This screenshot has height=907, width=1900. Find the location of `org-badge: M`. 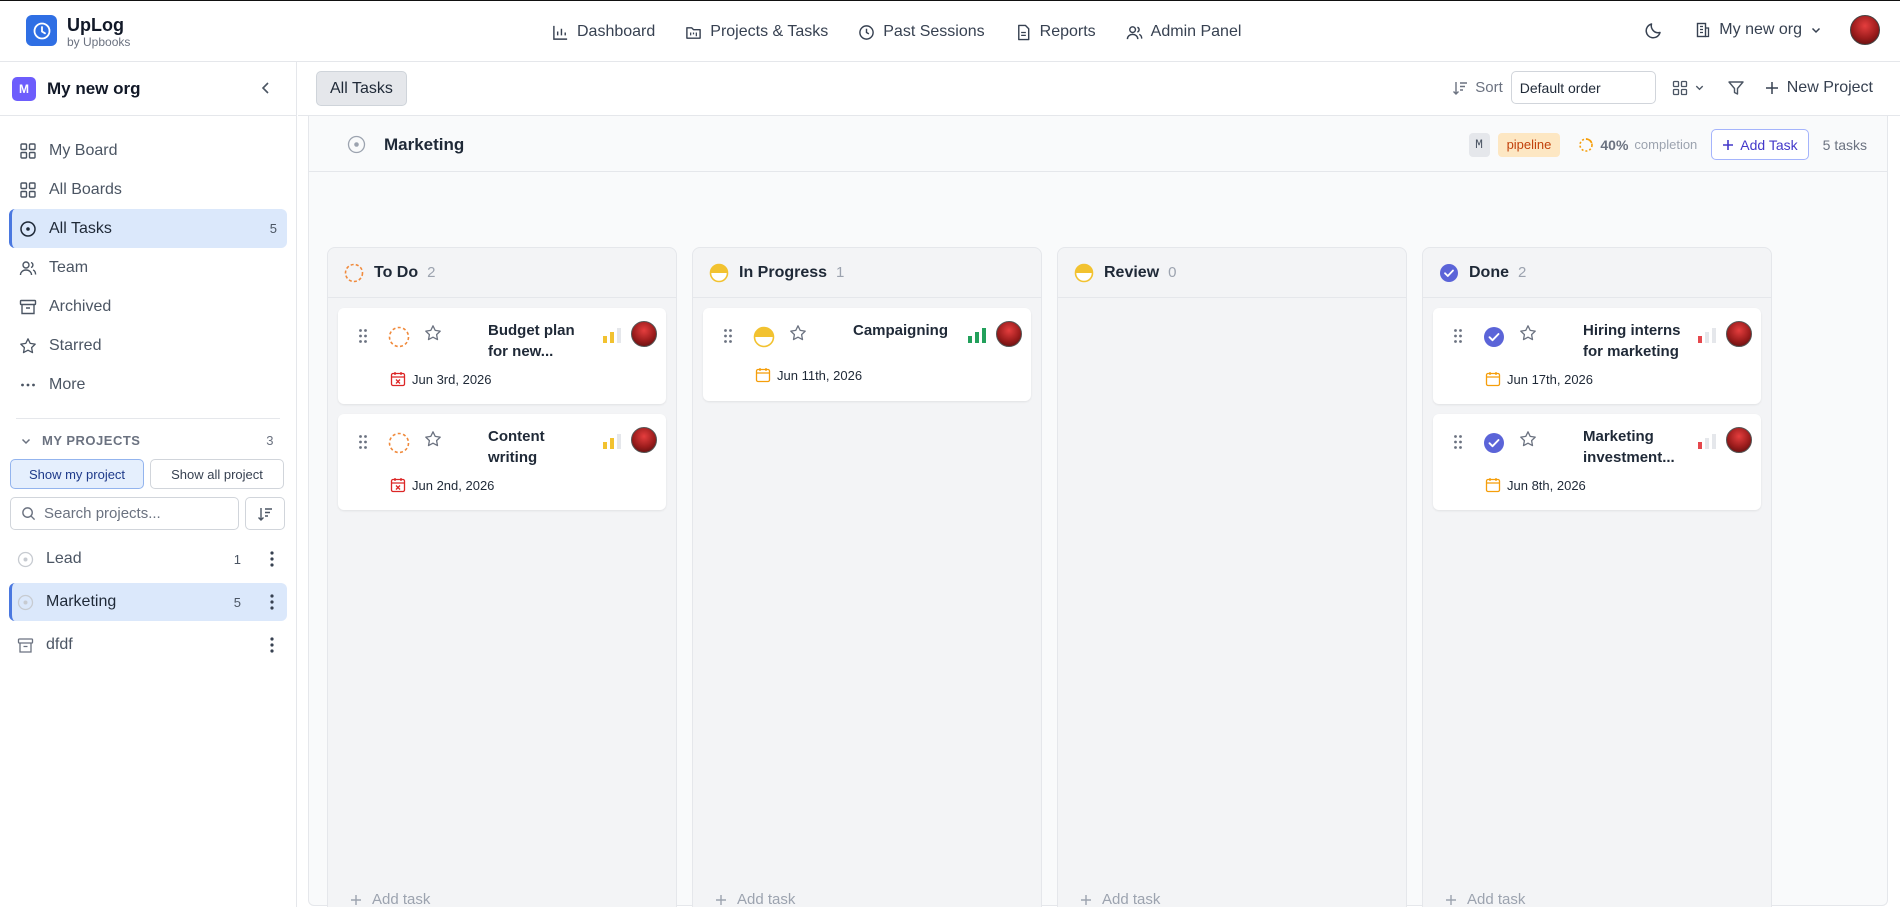

org-badge: M is located at coordinates (24, 88).